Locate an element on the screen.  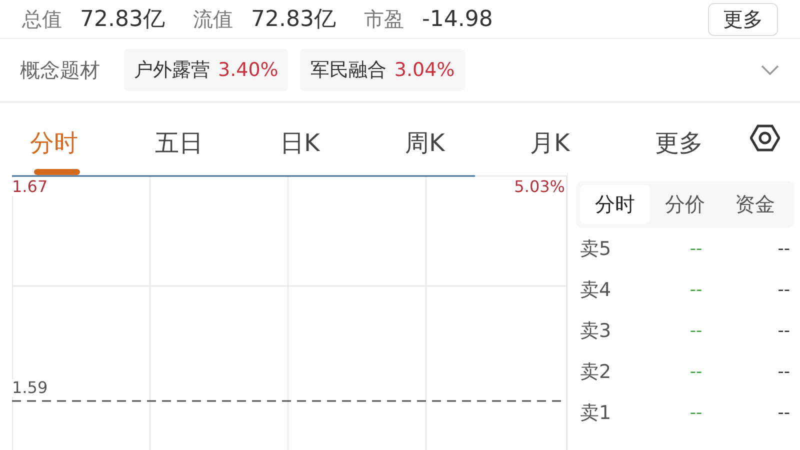
chart-tab: 日K is located at coordinates (342, 144).